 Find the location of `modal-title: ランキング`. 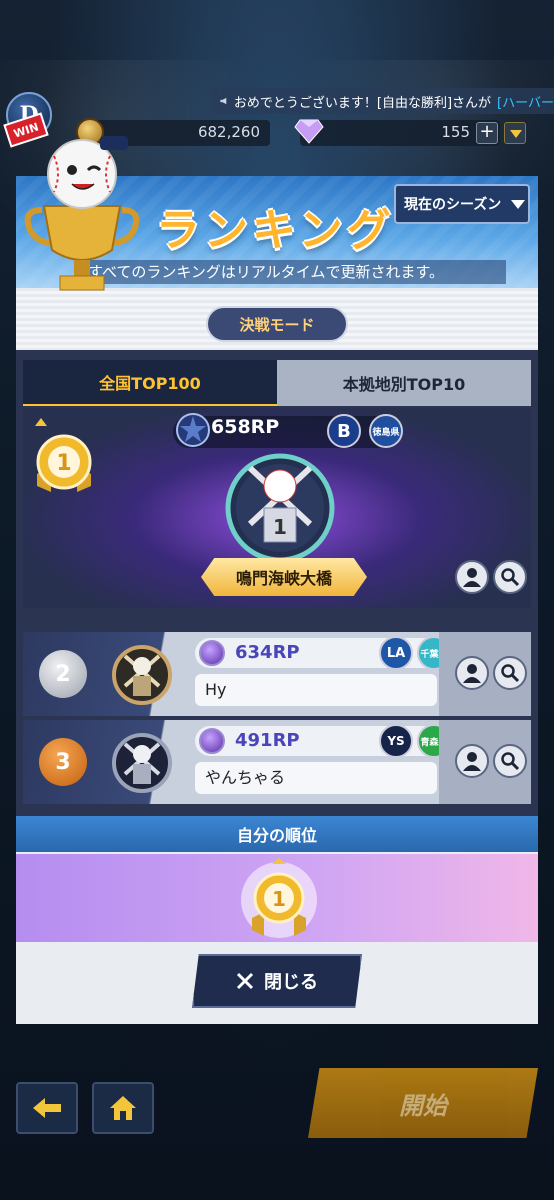

modal-title: ランキング is located at coordinates (275, 230).